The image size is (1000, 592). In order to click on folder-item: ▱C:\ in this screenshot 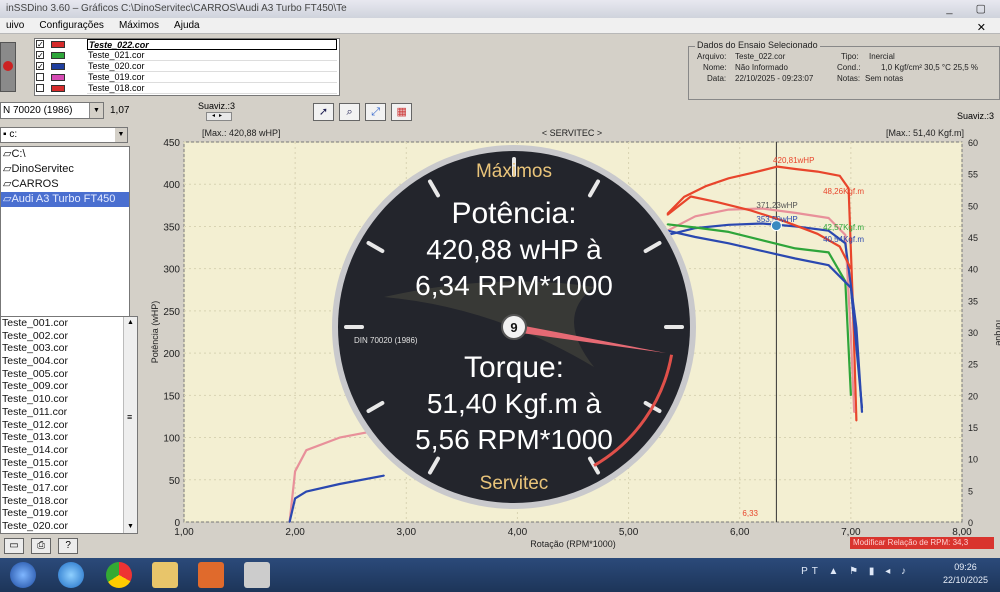, I will do `click(65, 154)`.